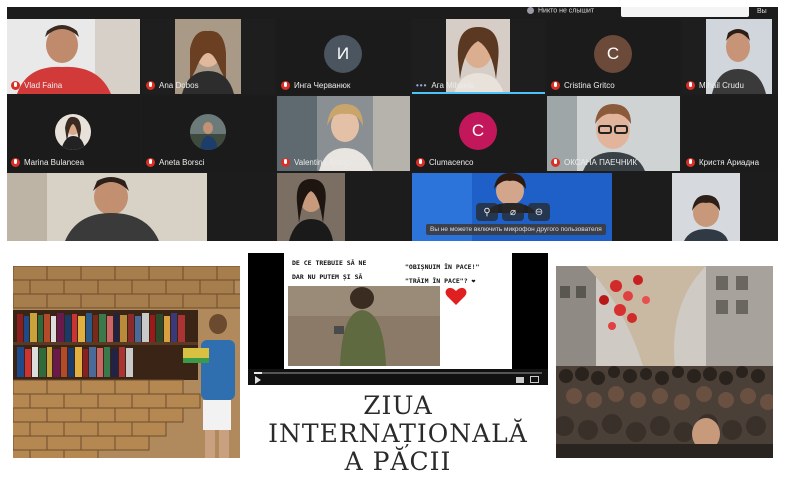 This screenshot has width=785, height=477. What do you see at coordinates (722, 162) in the screenshot?
I see `participant-name-label: Кристя Ариадна` at bounding box center [722, 162].